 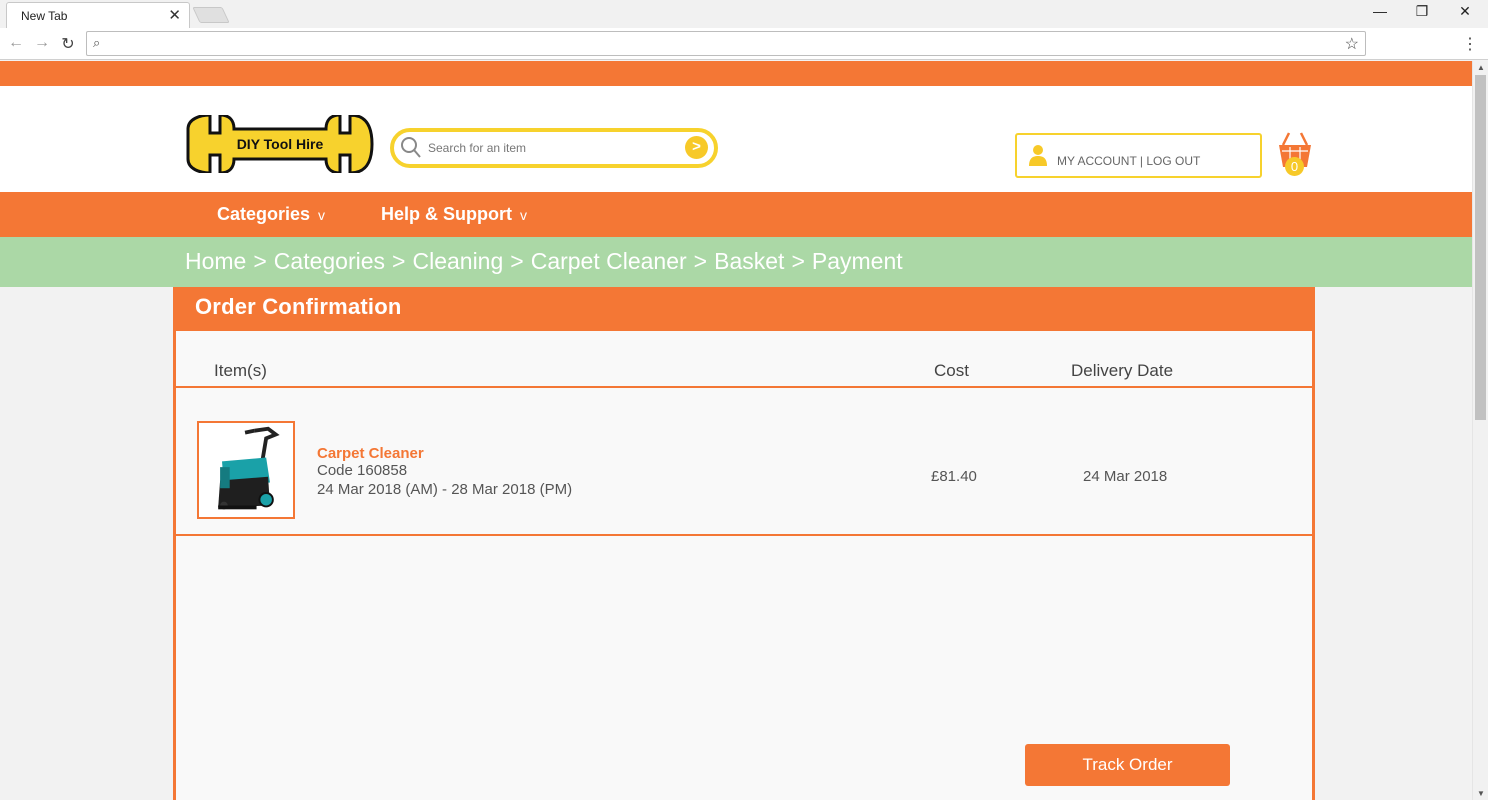 What do you see at coordinates (298, 306) in the screenshot?
I see `page-title: Order Confirmation` at bounding box center [298, 306].